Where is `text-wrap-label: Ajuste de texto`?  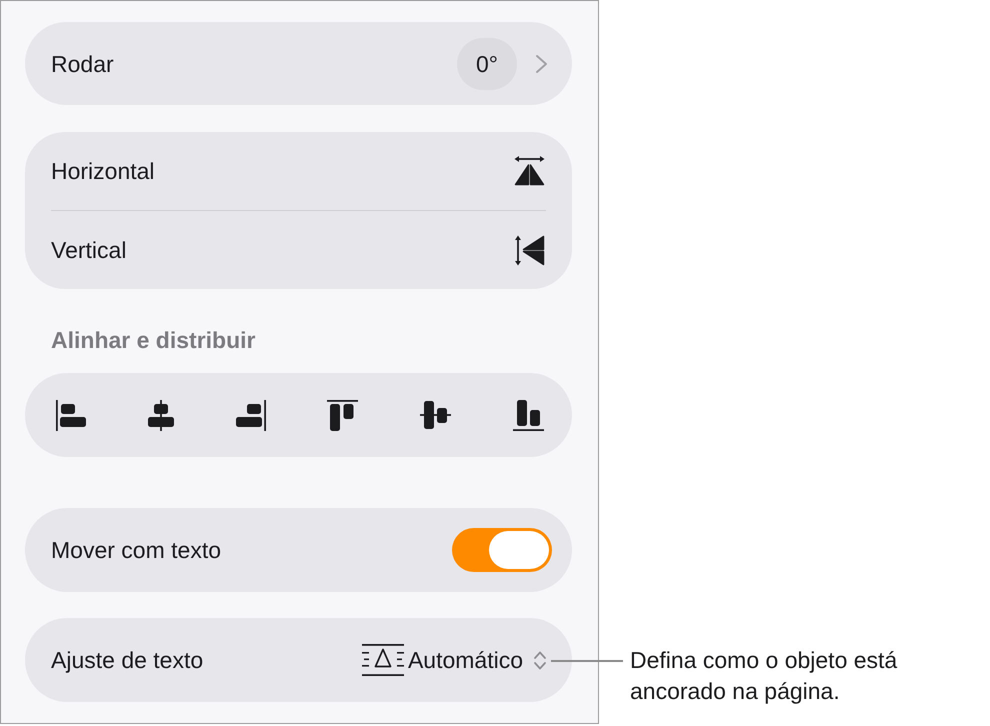 text-wrap-label: Ajuste de texto is located at coordinates (127, 660).